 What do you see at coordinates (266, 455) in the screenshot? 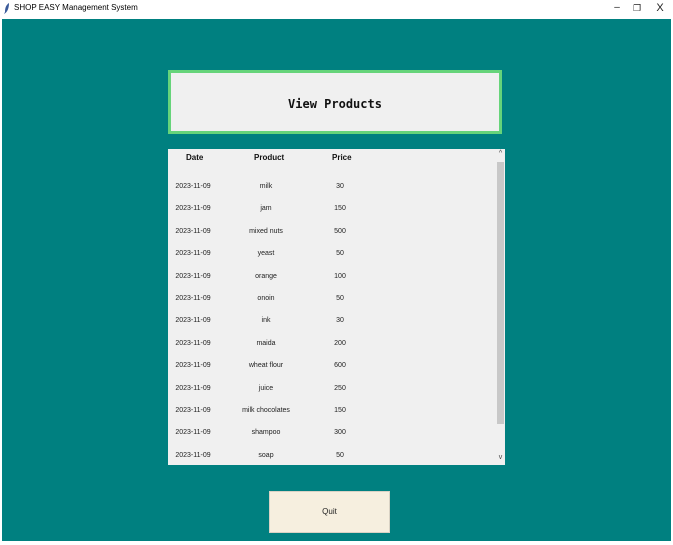
I see `cell-product: soap` at bounding box center [266, 455].